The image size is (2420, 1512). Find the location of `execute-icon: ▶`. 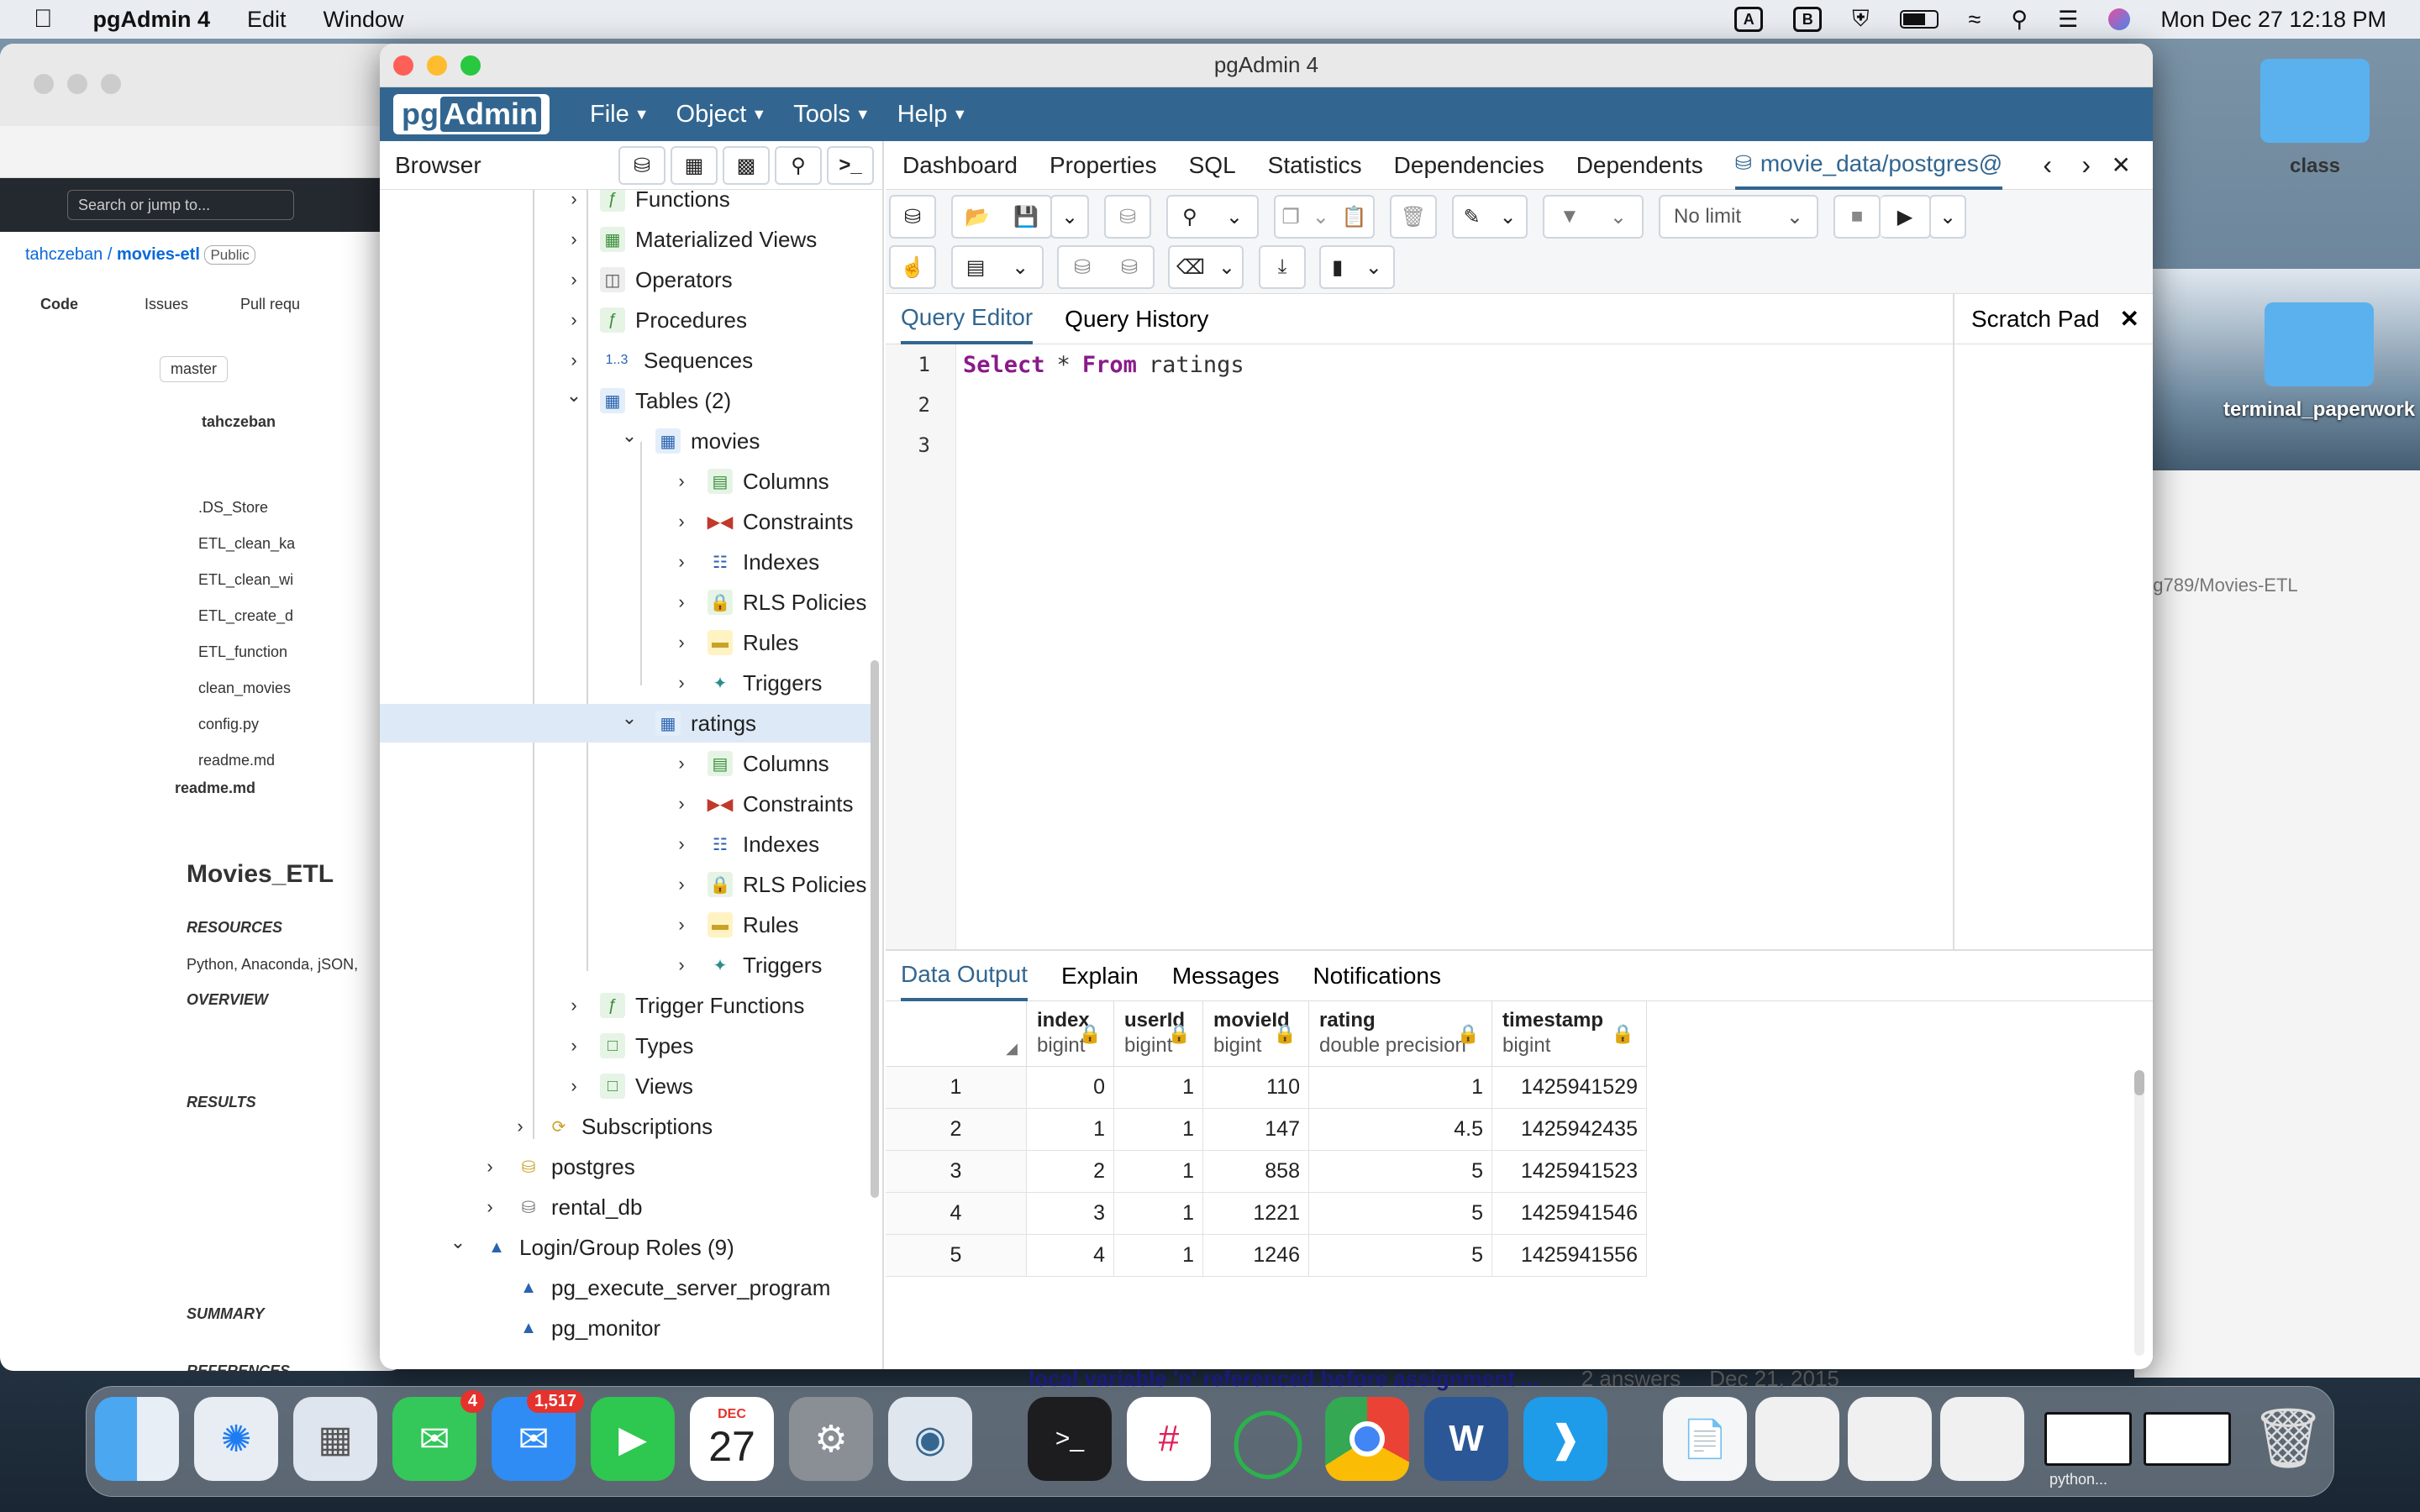

execute-icon: ▶ is located at coordinates (1906, 217).